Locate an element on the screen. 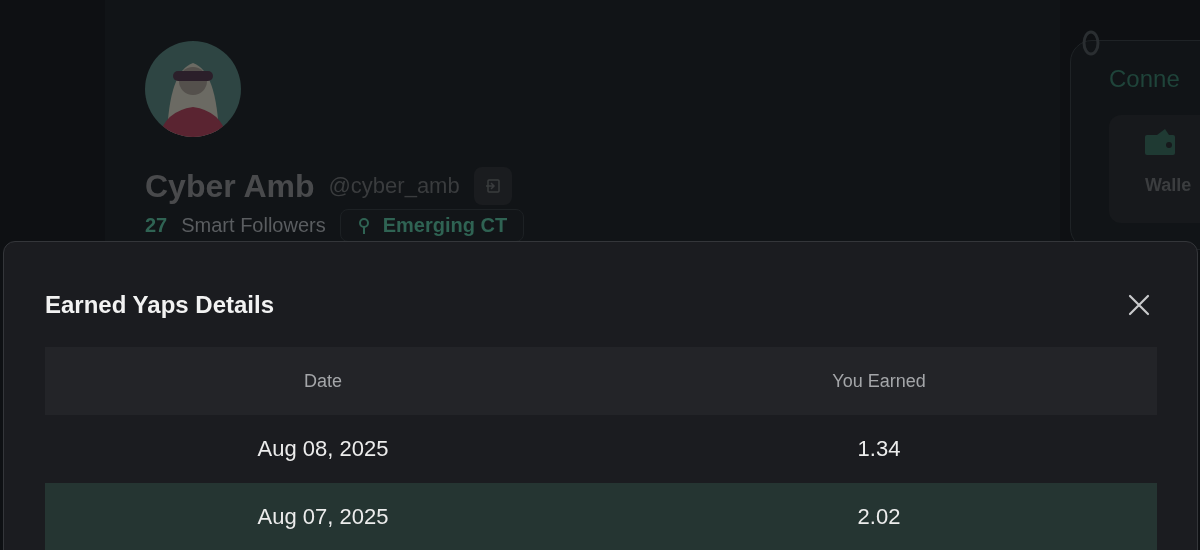  smart-followers-count: 27 is located at coordinates (156, 225).